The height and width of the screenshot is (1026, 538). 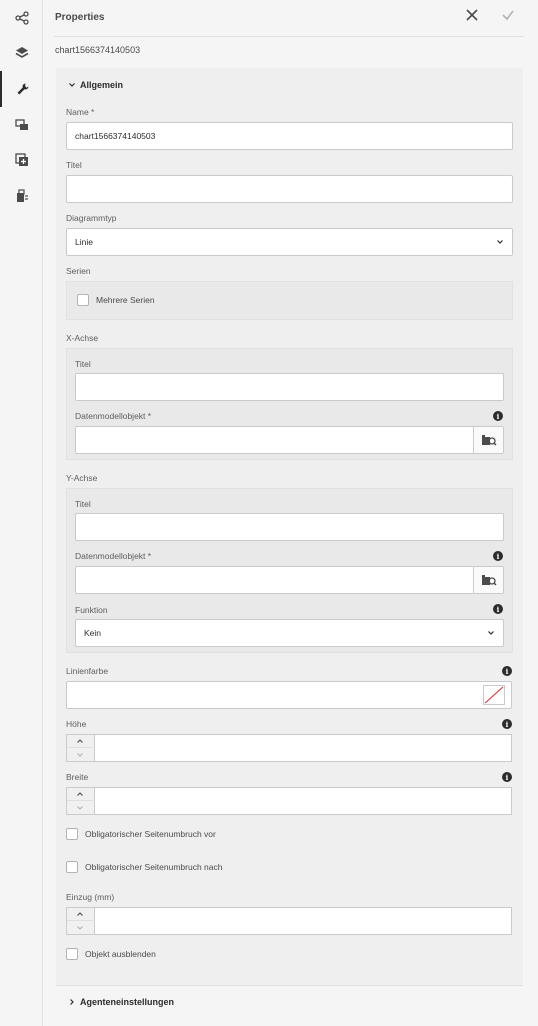 What do you see at coordinates (150, 834) in the screenshot?
I see `pagebreak-before-label: Obligatorischer Seitenumbruch vor` at bounding box center [150, 834].